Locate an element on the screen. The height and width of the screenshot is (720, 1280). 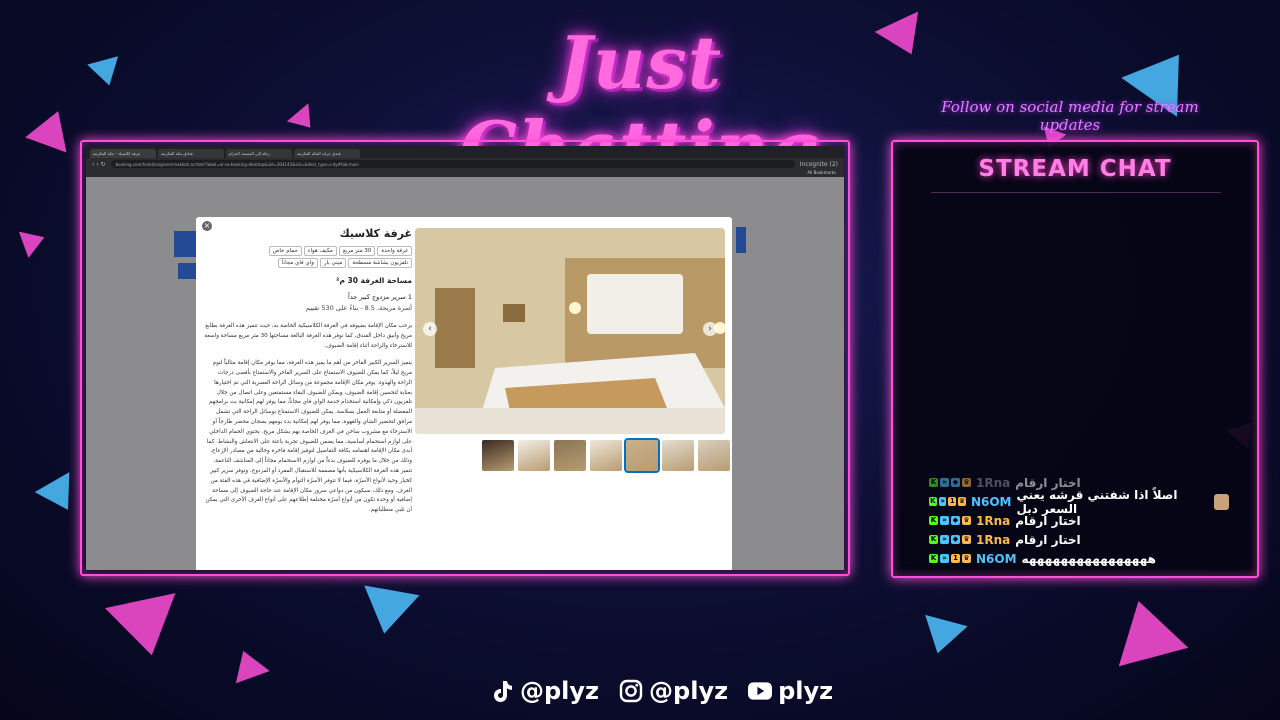
next-photo-button: › is located at coordinates (710, 329).